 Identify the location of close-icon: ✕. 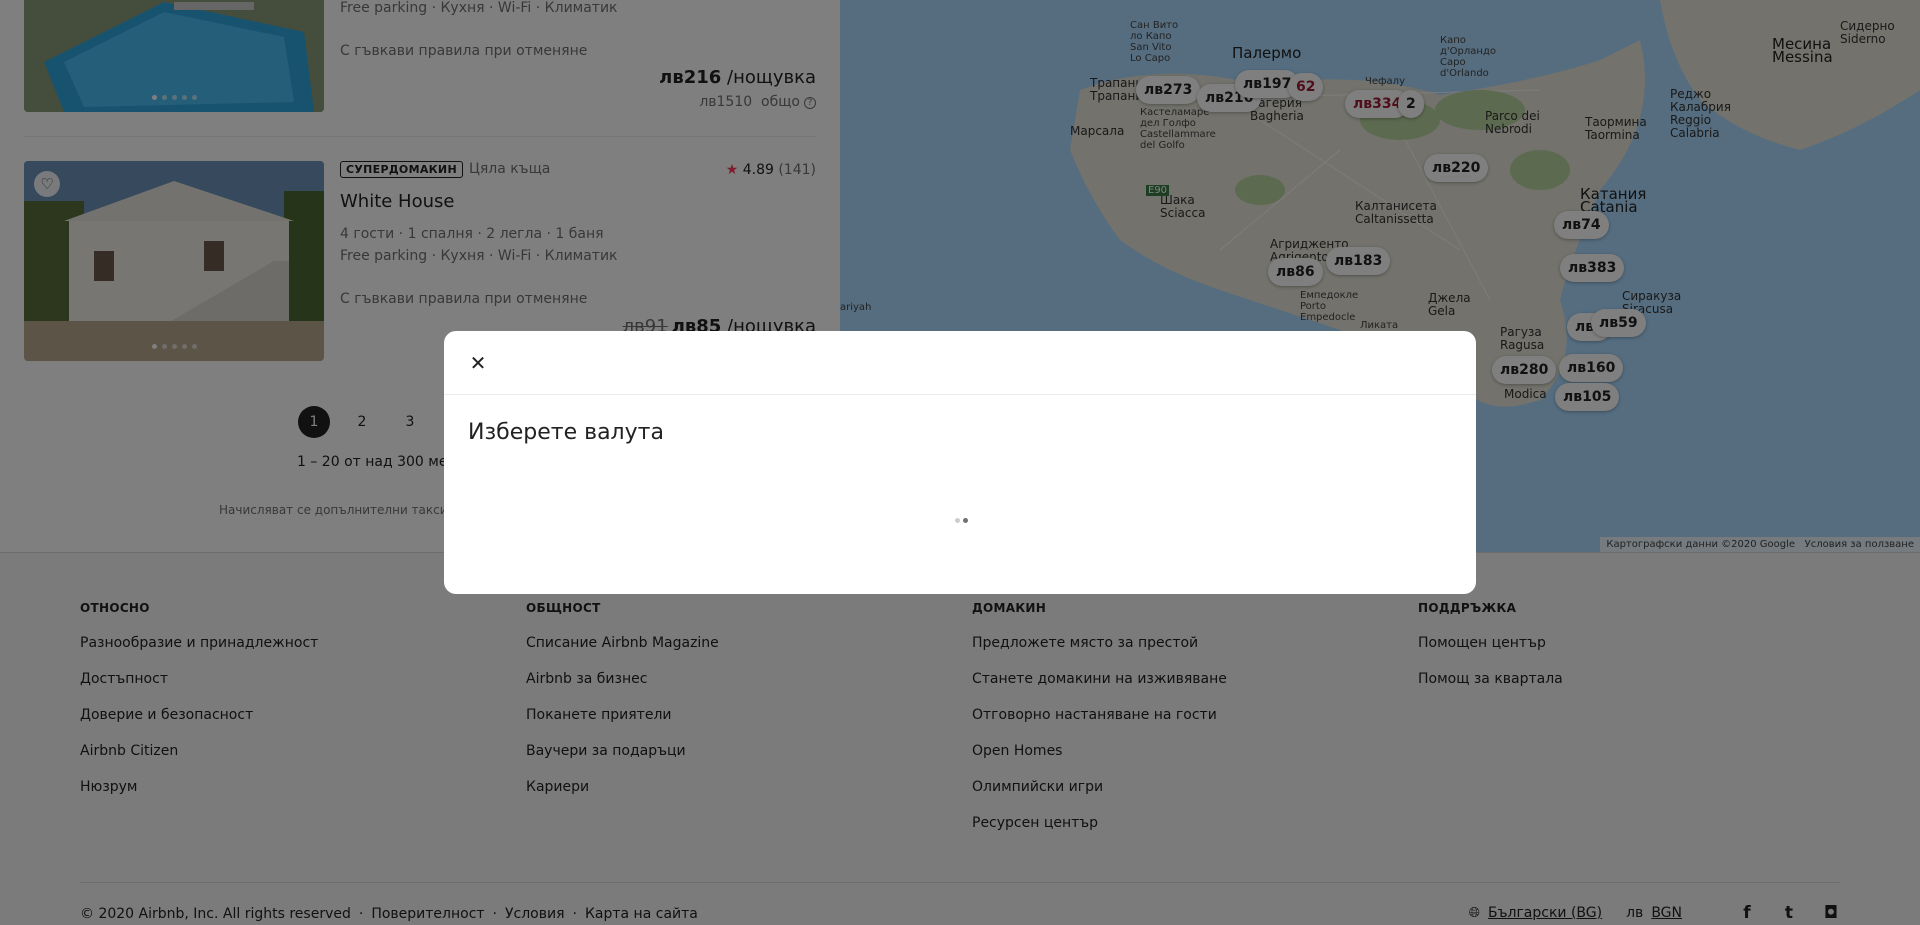
(478, 363).